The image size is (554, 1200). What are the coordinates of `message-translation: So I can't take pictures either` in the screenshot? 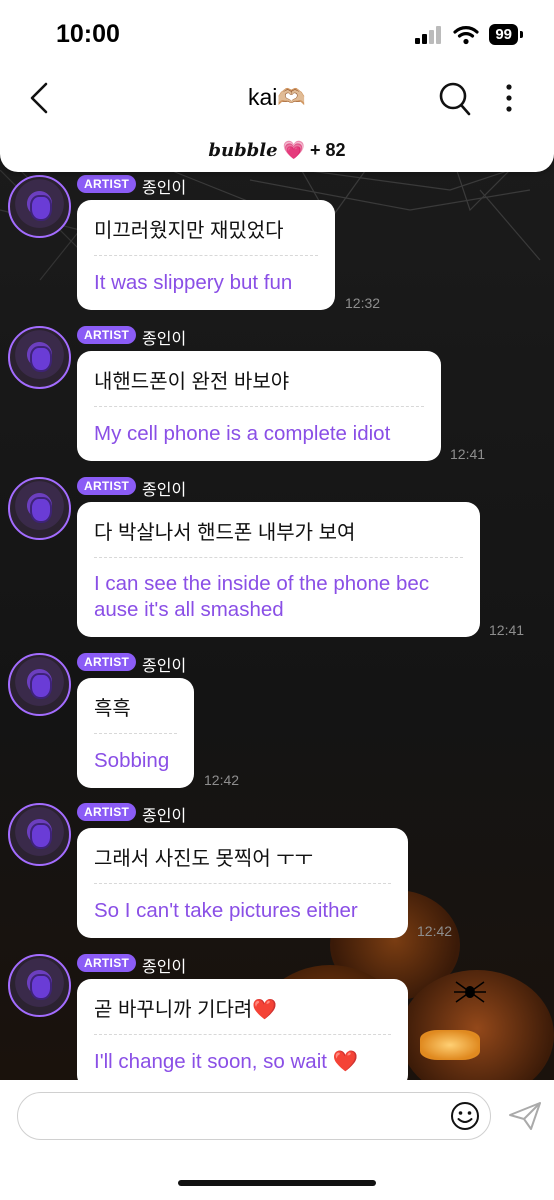 It's located at (226, 910).